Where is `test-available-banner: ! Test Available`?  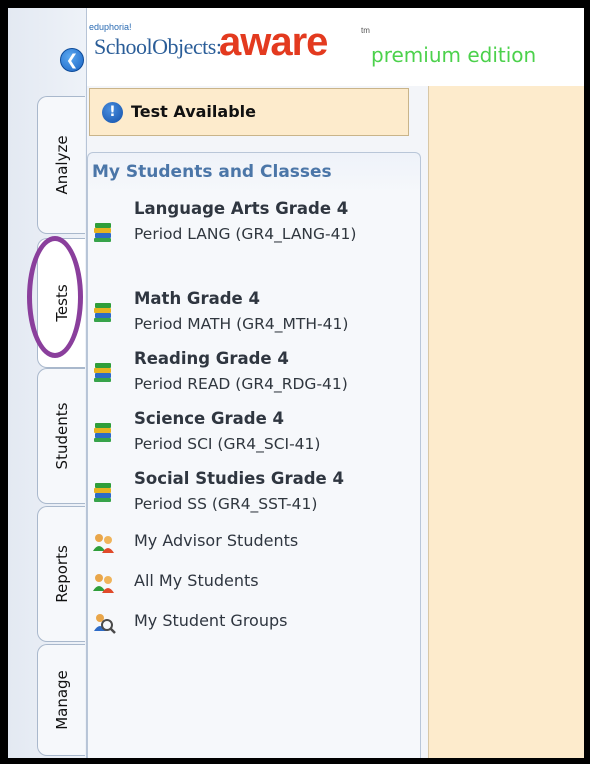
test-available-banner: ! Test Available is located at coordinates (249, 112).